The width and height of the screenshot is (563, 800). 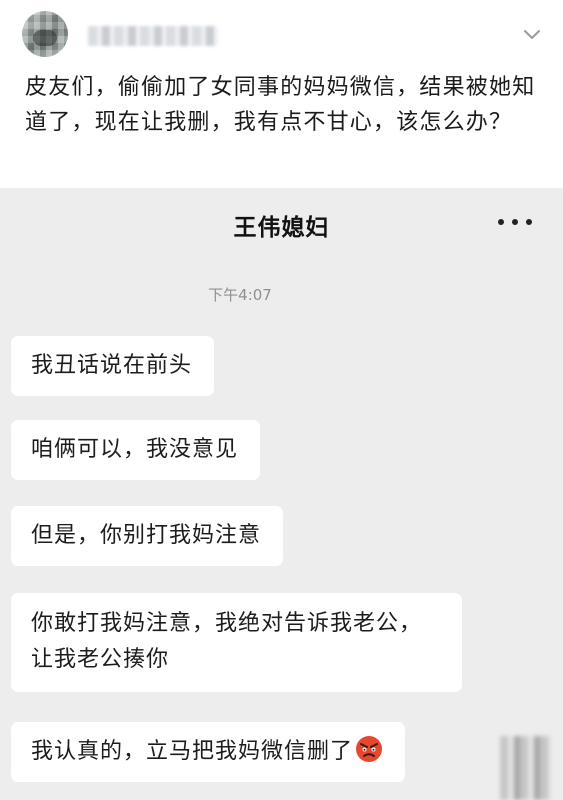 I want to click on more-options-icon, so click(x=515, y=222).